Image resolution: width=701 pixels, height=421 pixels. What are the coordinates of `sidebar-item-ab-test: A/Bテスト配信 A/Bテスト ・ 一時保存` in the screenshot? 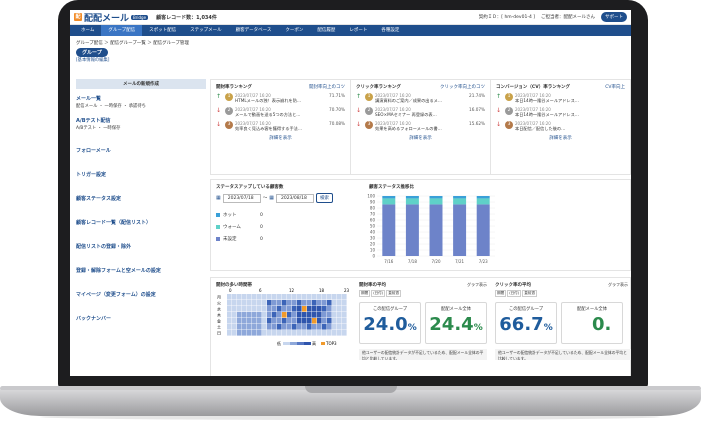 It's located at (98, 124).